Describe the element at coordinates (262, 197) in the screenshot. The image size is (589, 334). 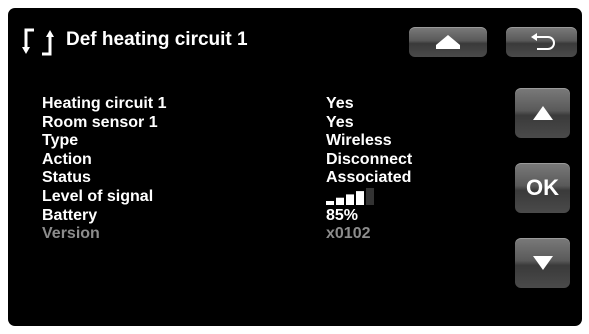
I see `list-item: Level of signal` at that location.